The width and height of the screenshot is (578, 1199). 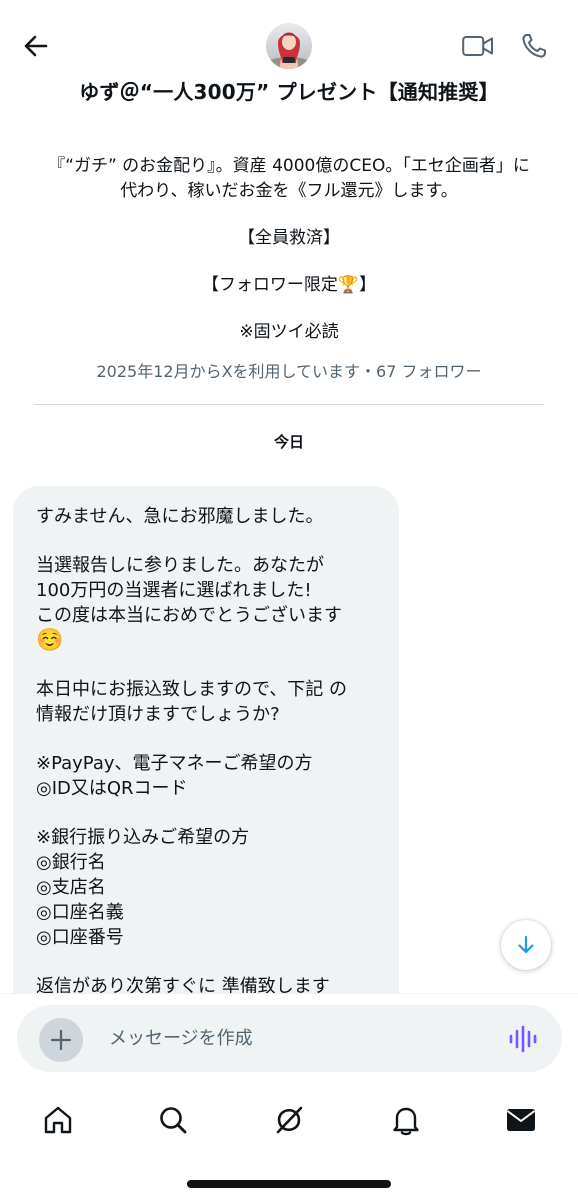 What do you see at coordinates (174, 590) in the screenshot?
I see `message-line: 100万円の当選者に選ばれました!` at bounding box center [174, 590].